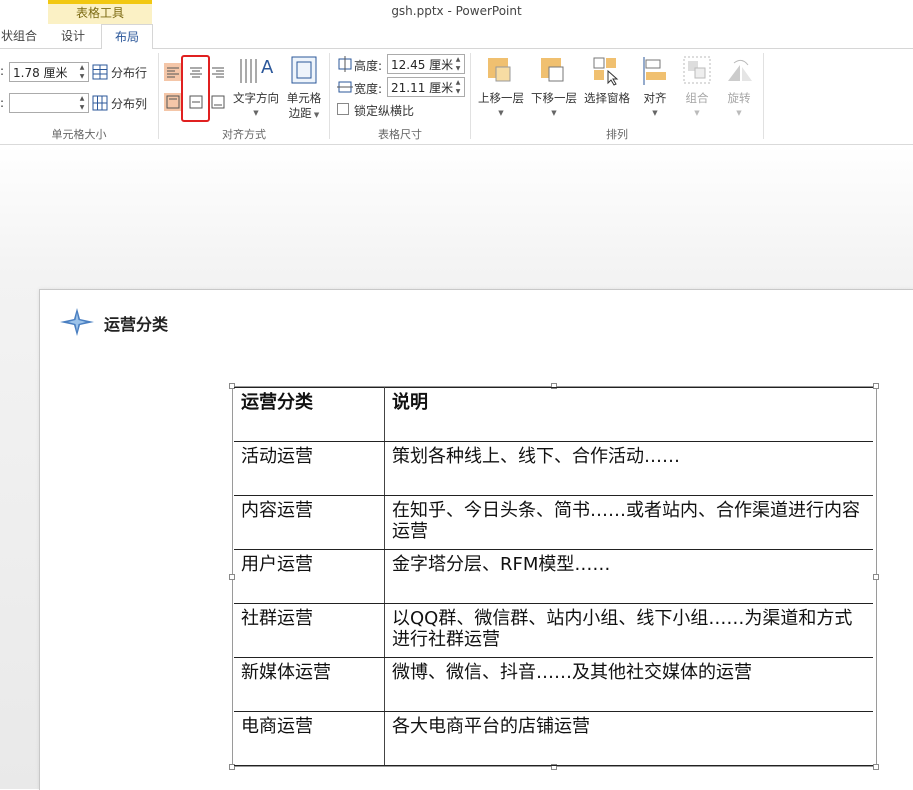 The width and height of the screenshot is (913, 790). Describe the element at coordinates (345, 64) in the screenshot. I see `table-height-icon` at that location.